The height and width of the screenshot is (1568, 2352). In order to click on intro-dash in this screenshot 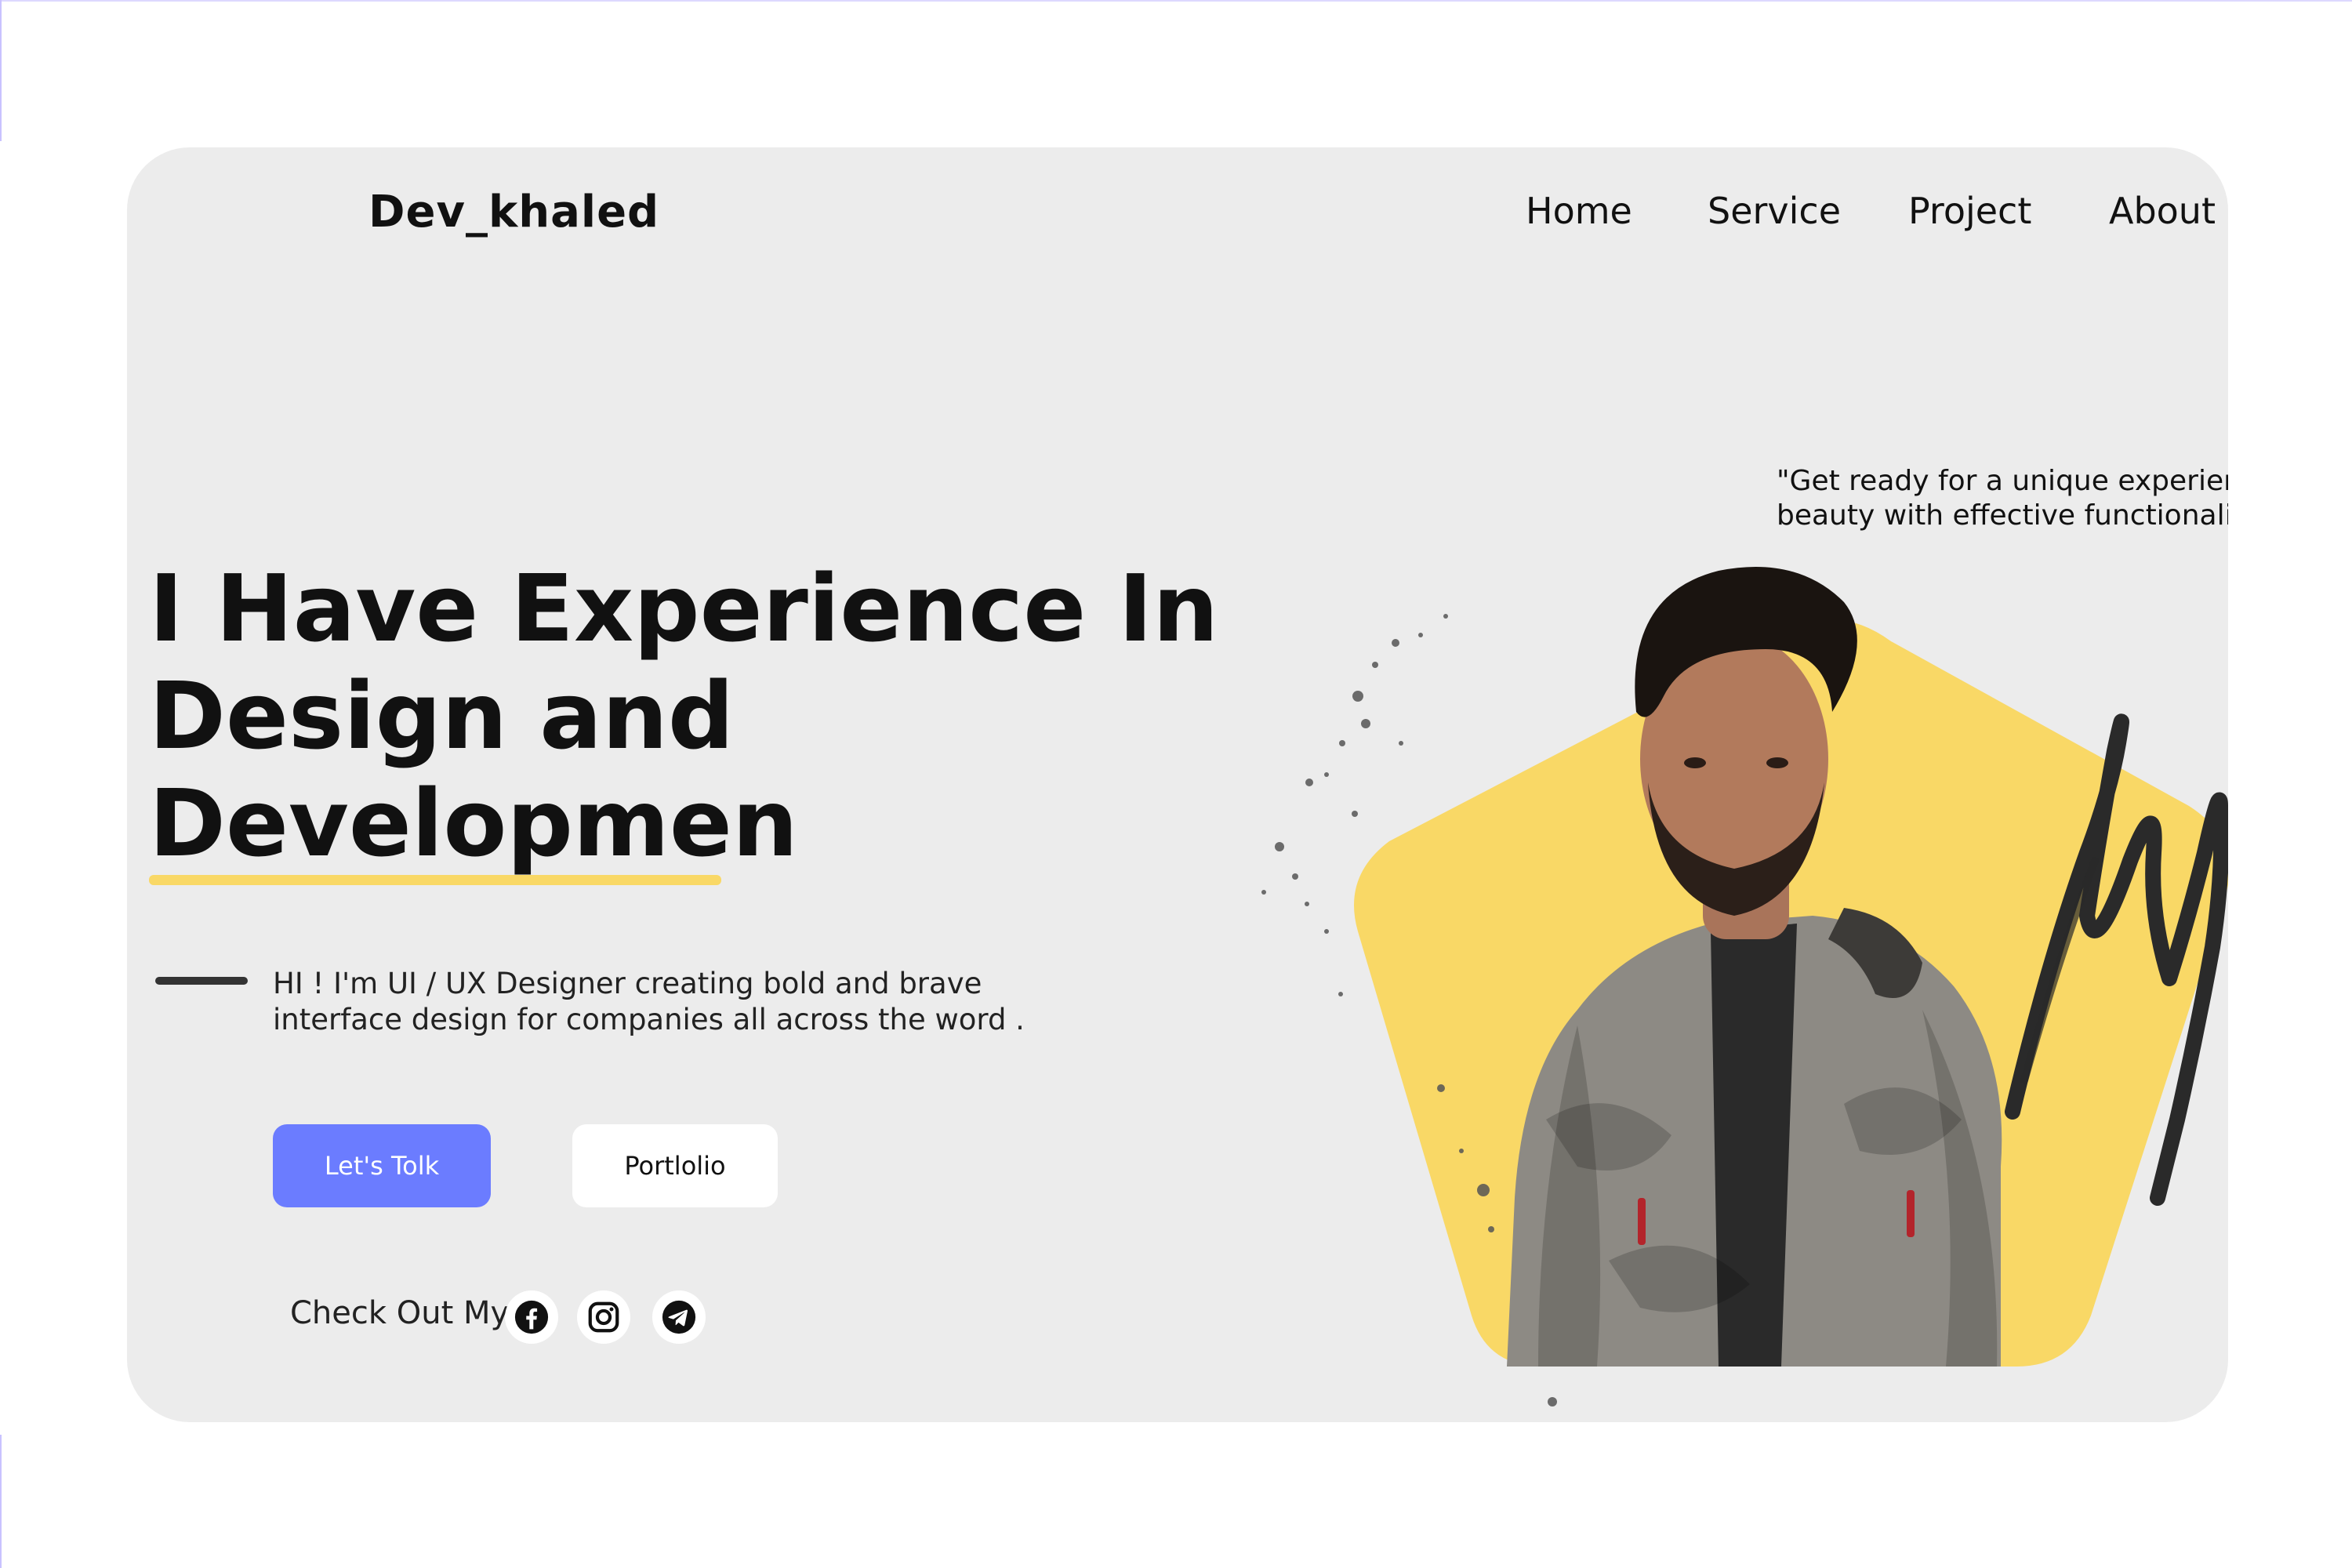, I will do `click(201, 981)`.